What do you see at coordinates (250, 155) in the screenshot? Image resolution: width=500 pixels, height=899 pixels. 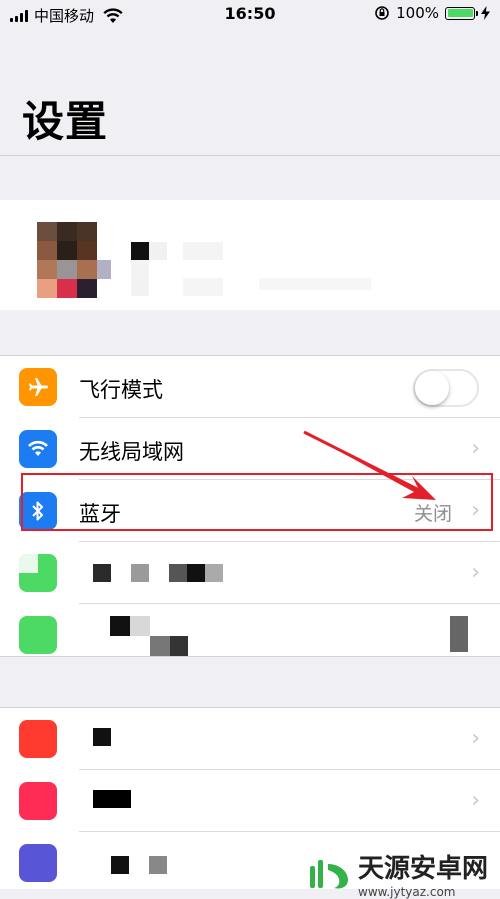 I see `header-divider` at bounding box center [250, 155].